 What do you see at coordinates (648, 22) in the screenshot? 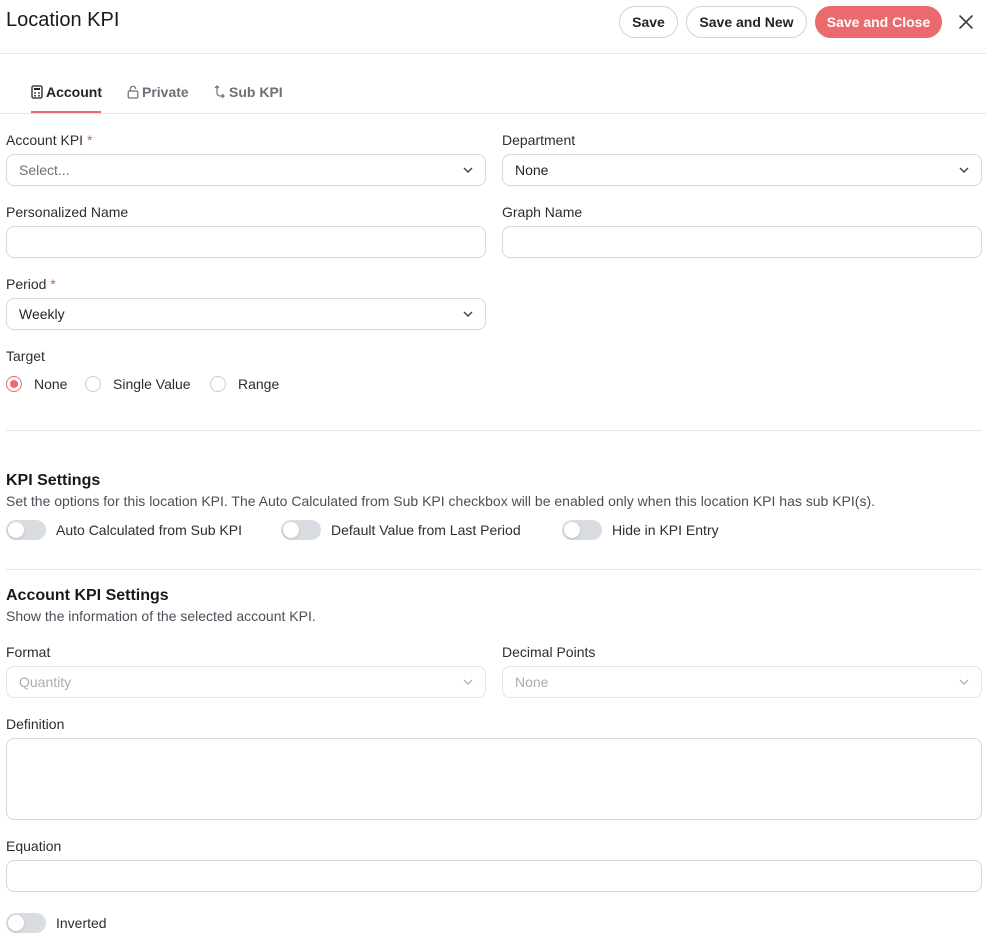
I see `save-button: Save` at bounding box center [648, 22].